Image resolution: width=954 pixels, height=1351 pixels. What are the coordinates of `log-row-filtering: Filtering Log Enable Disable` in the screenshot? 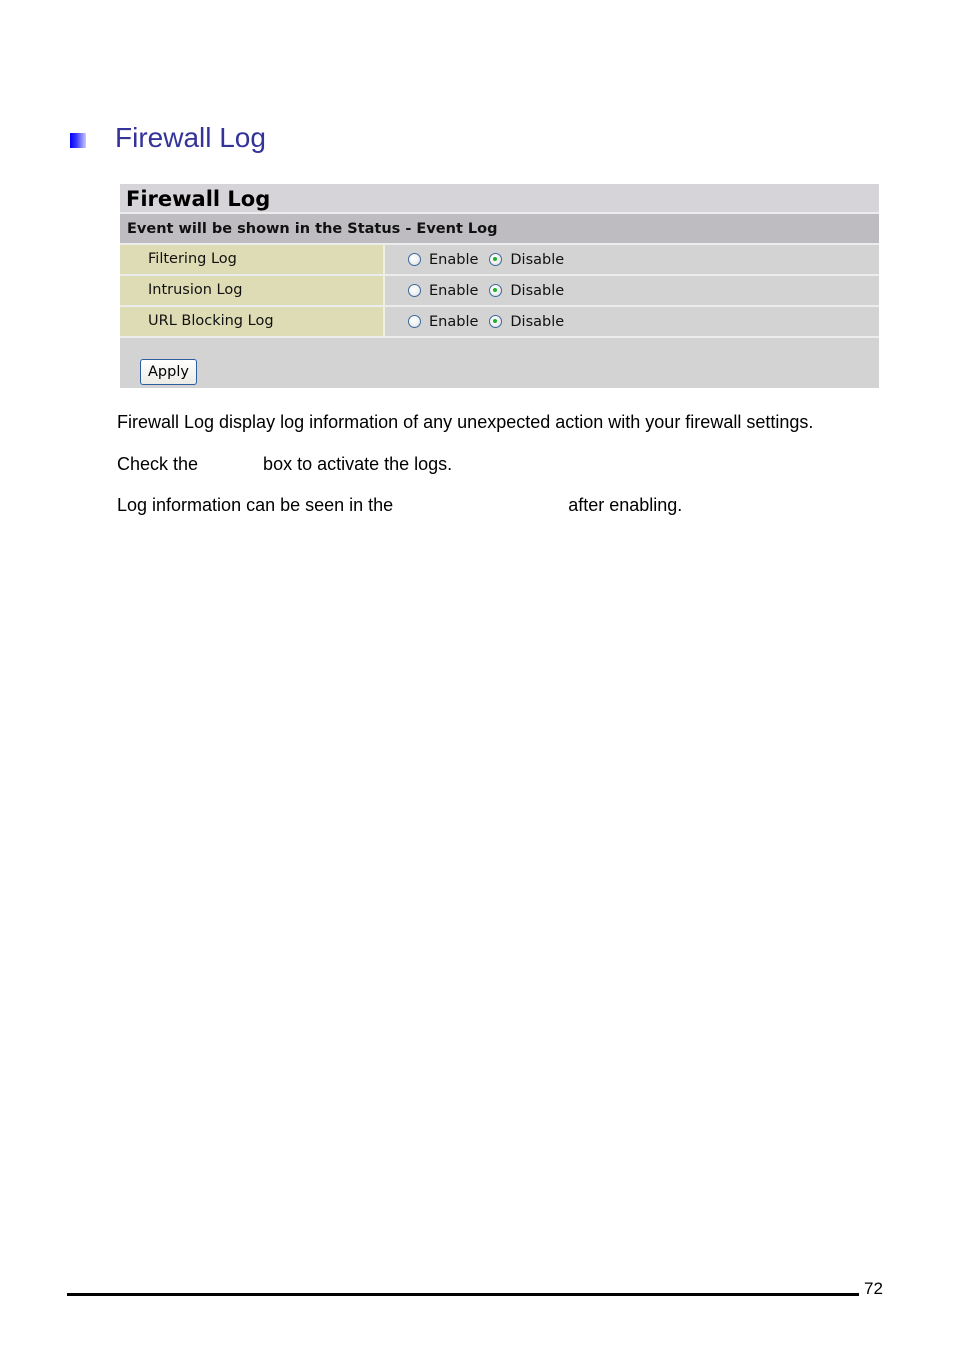 It's located at (499, 260).